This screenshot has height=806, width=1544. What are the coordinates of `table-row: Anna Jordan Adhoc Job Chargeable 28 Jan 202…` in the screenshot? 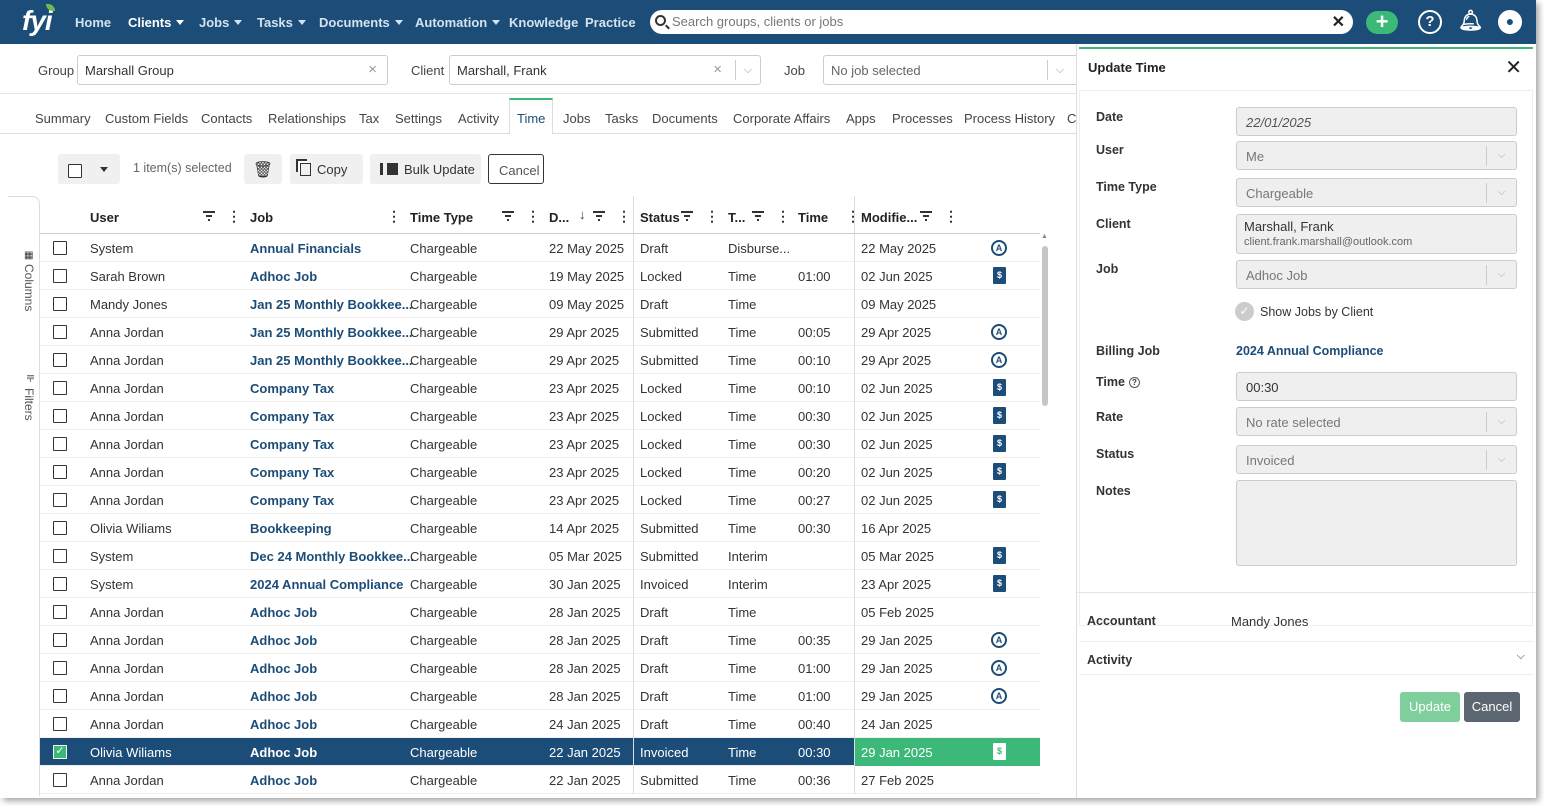 It's located at (540, 640).